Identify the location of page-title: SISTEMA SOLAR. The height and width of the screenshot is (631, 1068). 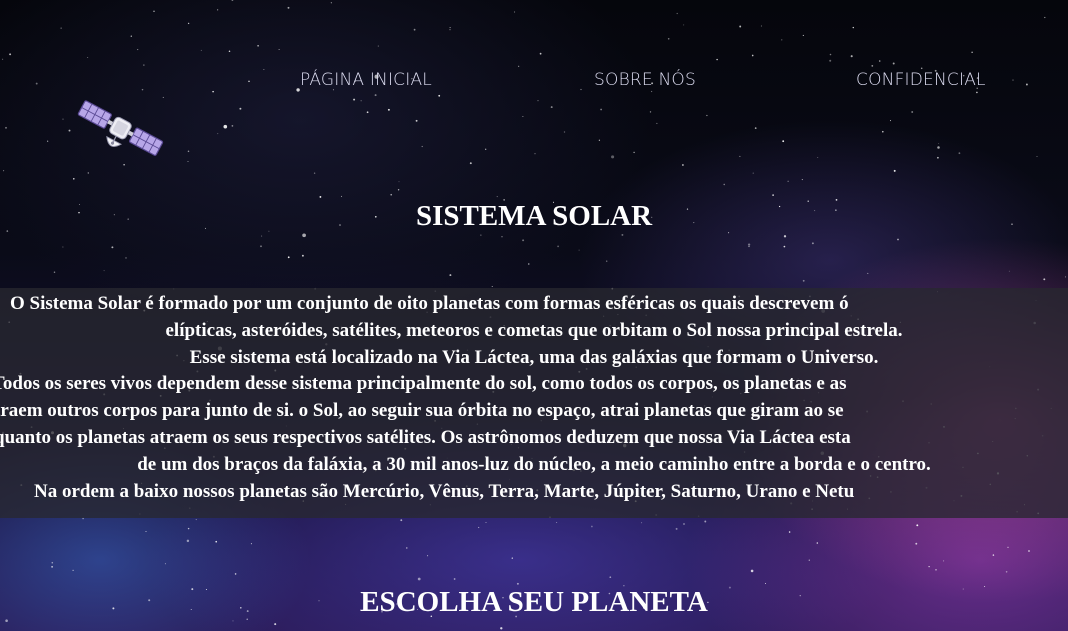
(534, 216).